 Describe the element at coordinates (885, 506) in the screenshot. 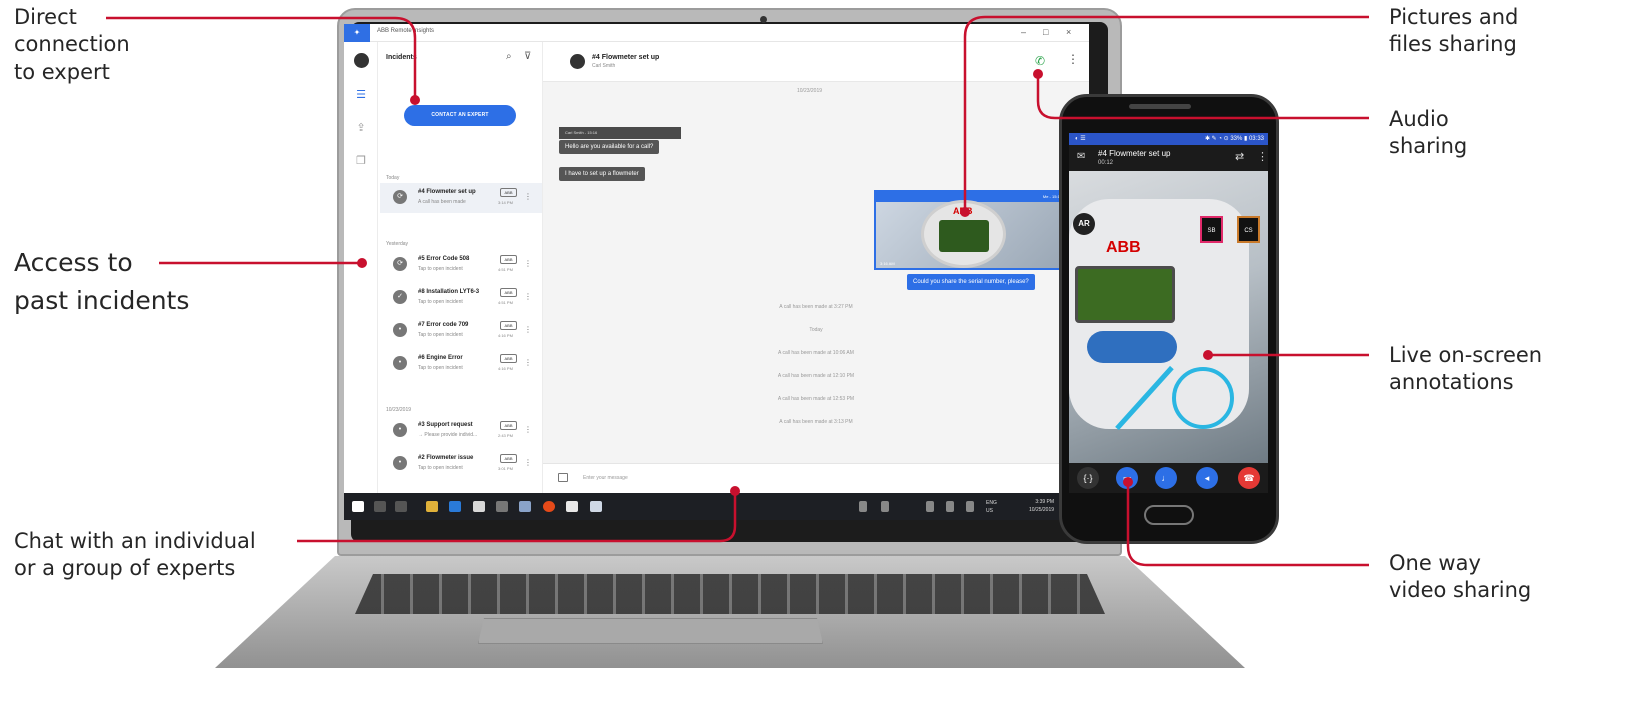

I see `chevron-up-icon` at that location.